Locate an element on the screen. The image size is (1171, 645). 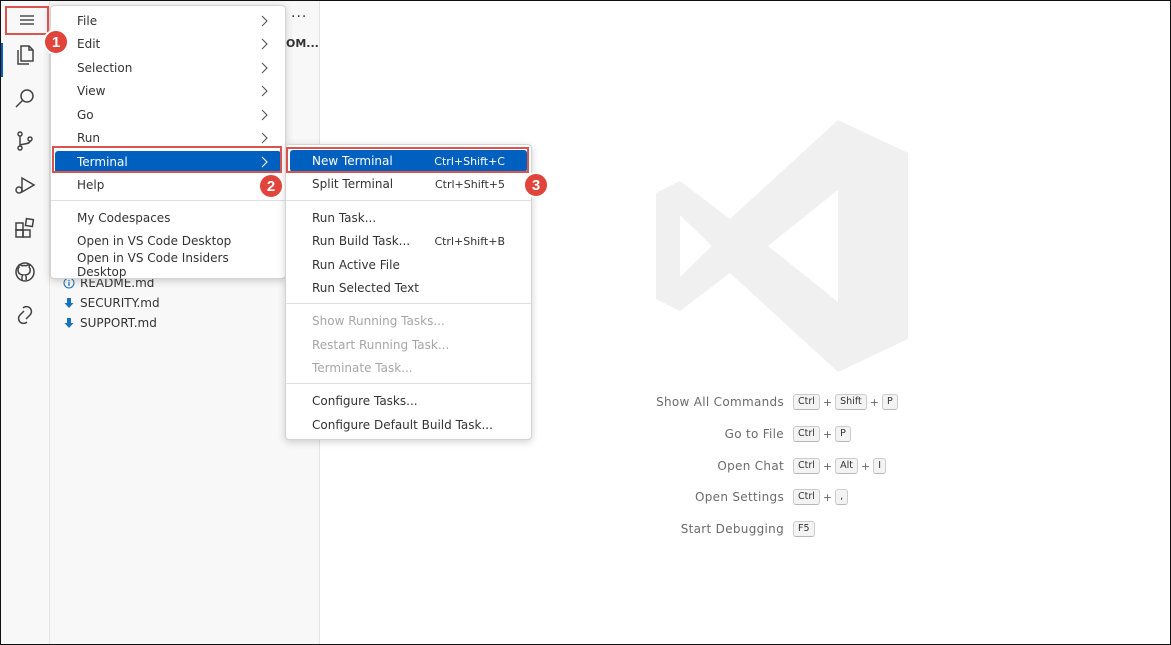
menu-item-open-vscode-insiders: Open in VS Code Insiders Desktop is located at coordinates (168, 265).